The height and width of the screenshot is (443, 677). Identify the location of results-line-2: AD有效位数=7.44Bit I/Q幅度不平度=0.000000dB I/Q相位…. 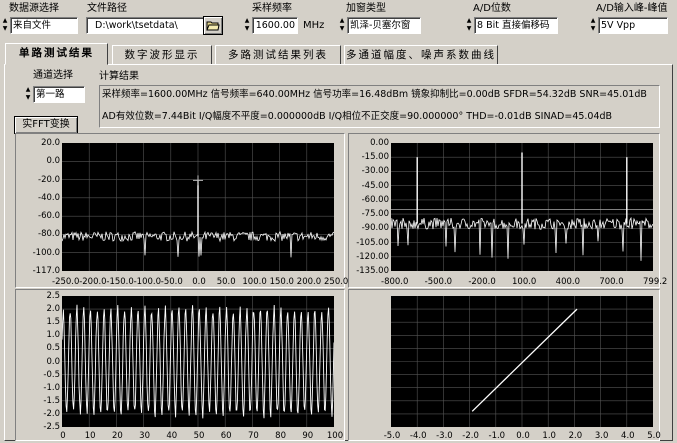
(357, 116).